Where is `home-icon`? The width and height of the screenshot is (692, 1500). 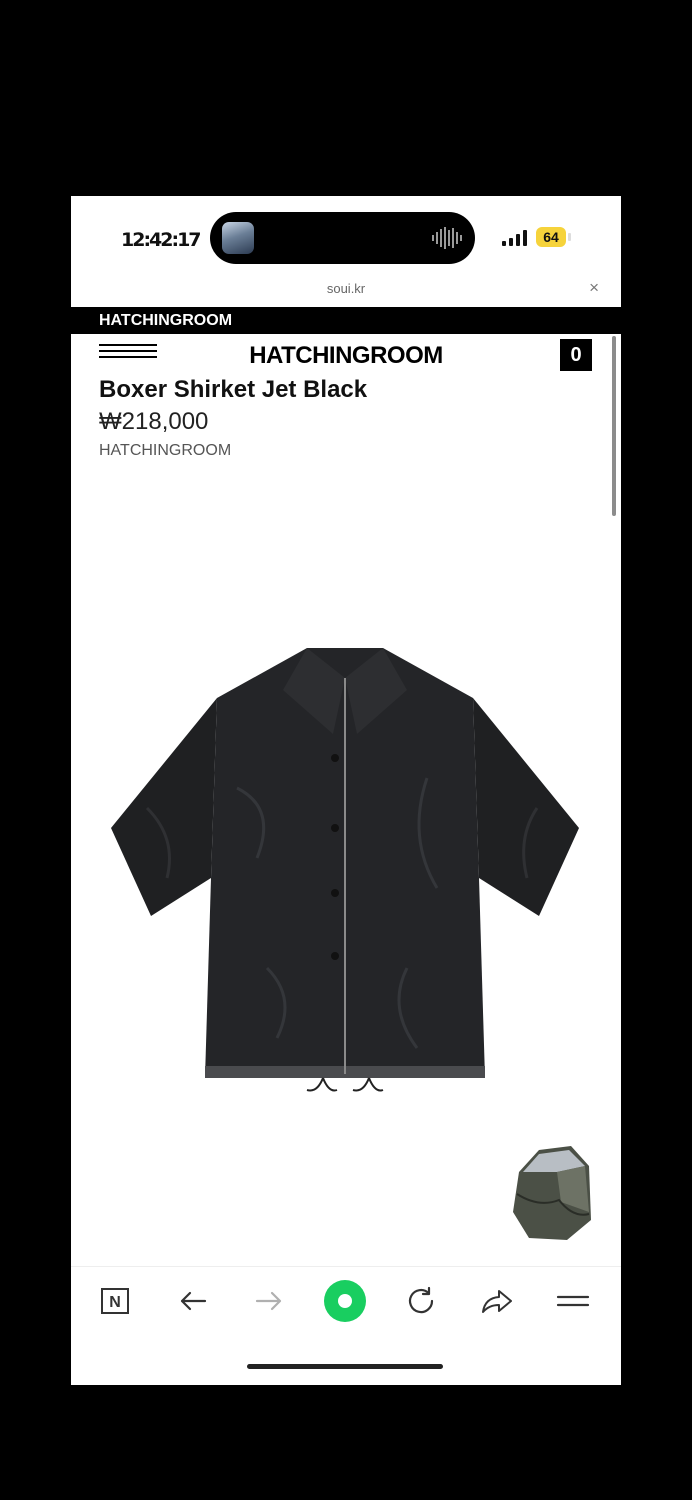 home-icon is located at coordinates (345, 1301).